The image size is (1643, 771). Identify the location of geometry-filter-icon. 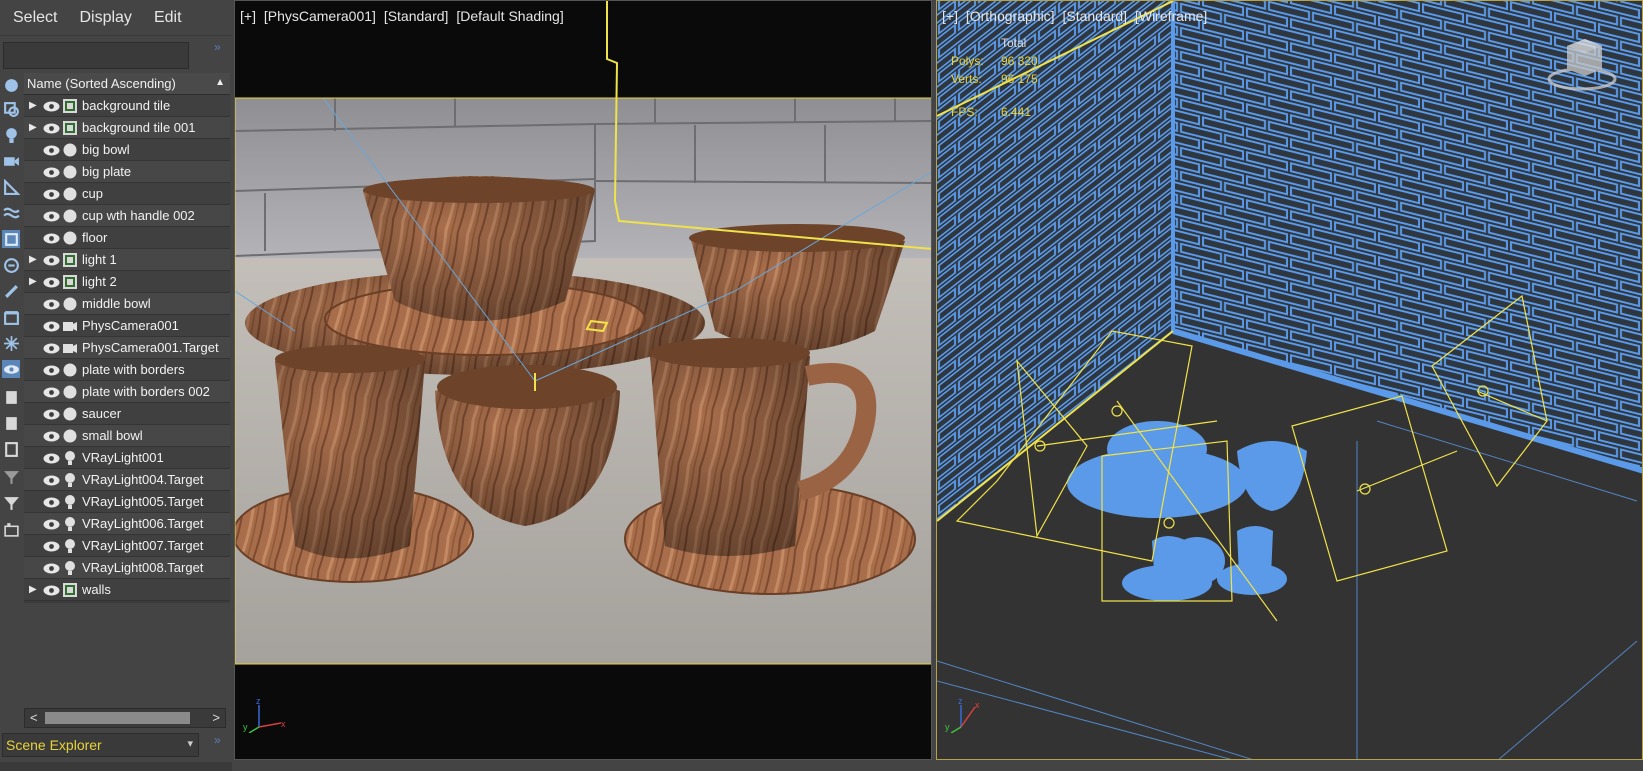
(11, 85).